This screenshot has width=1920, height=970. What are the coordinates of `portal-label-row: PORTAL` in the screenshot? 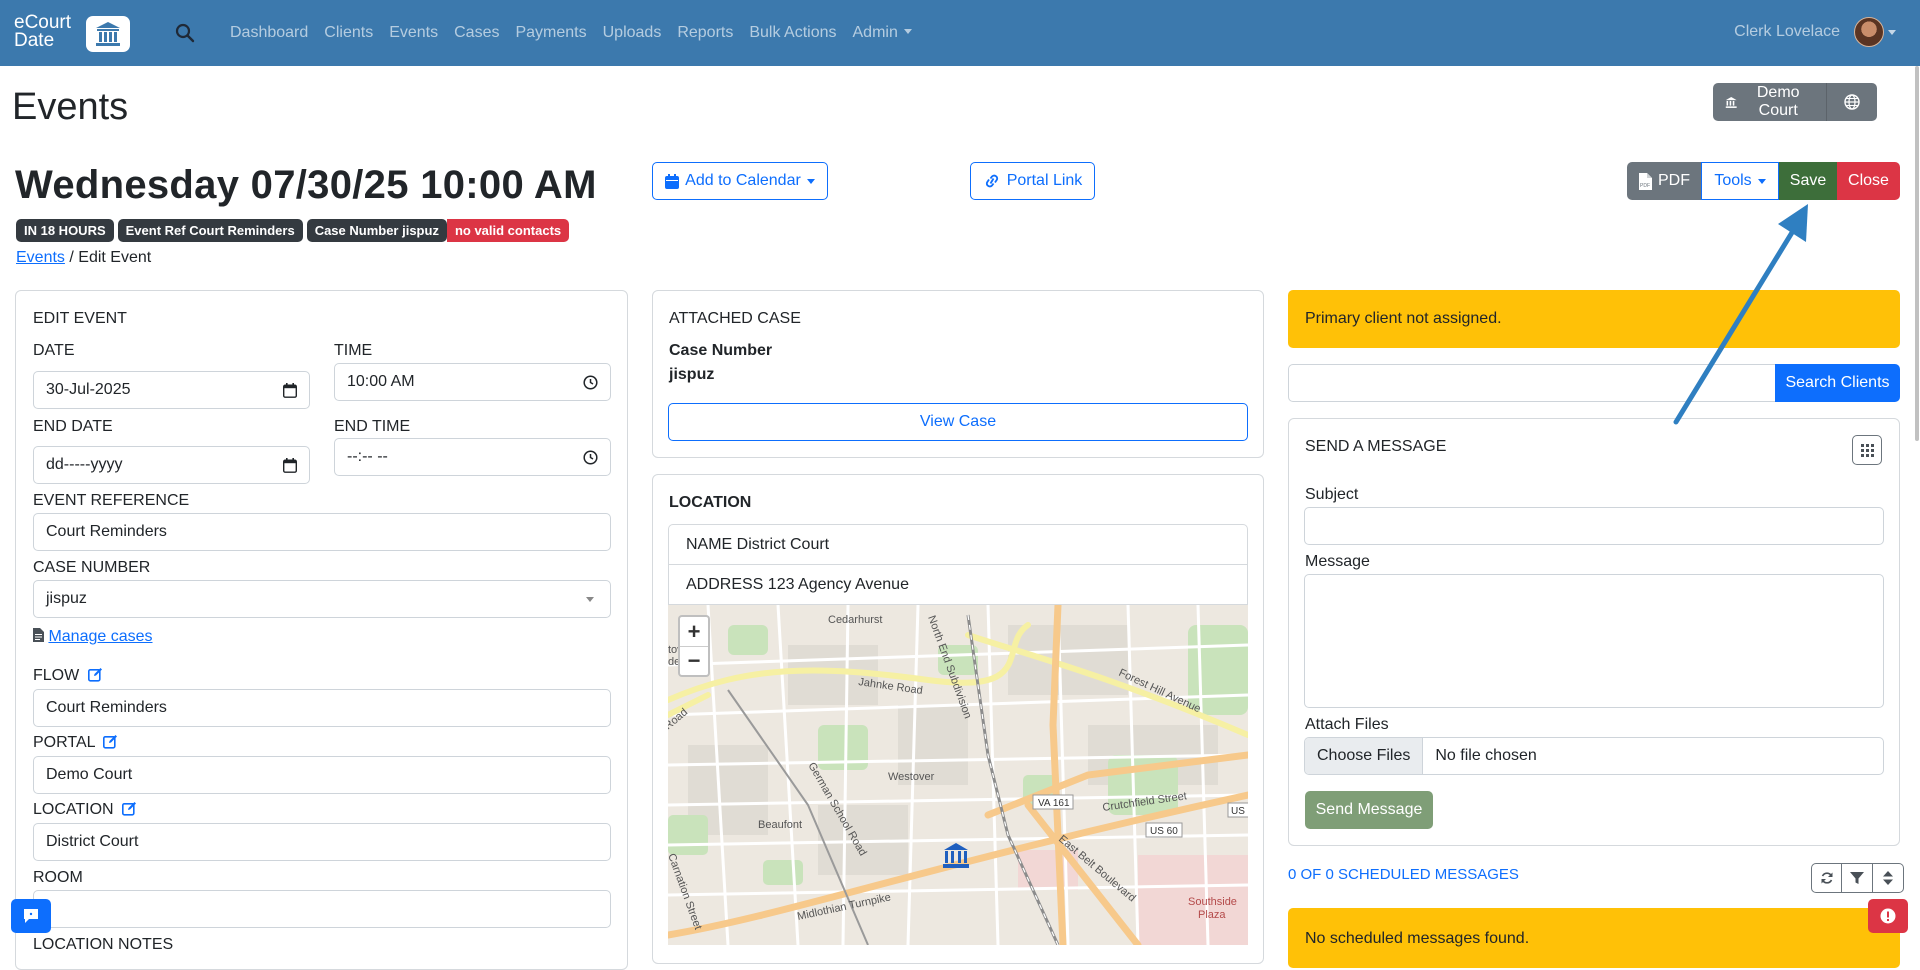 It's located at (75, 743).